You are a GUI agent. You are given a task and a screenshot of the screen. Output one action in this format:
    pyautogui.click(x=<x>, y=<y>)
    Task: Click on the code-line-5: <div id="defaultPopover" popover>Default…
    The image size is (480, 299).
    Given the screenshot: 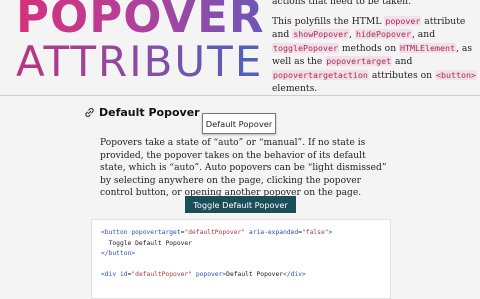 What is the action you would take?
    pyautogui.click(x=245, y=275)
    